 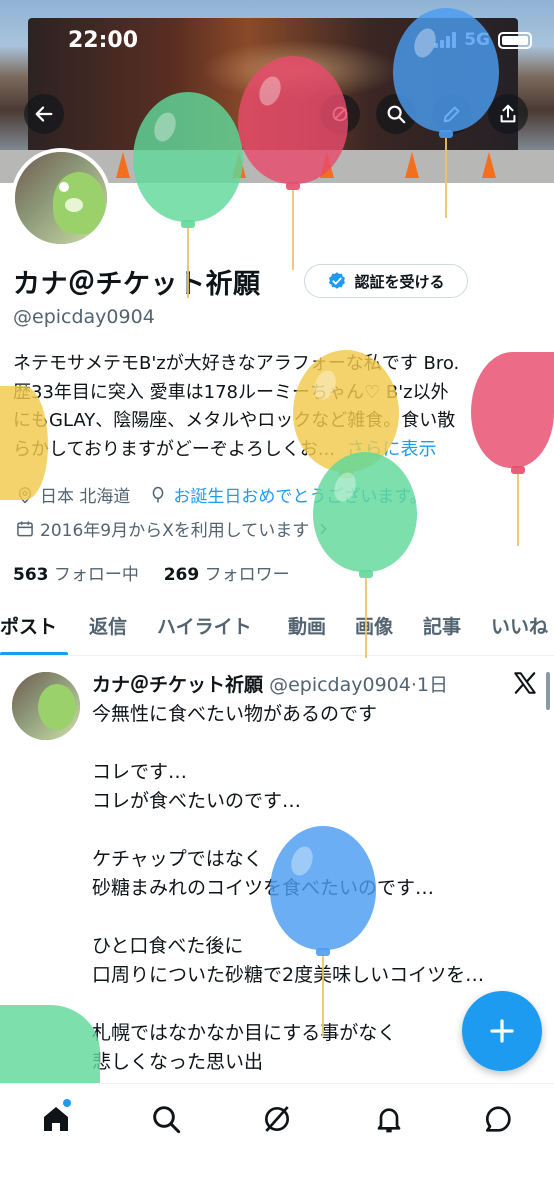 What do you see at coordinates (515, 40) in the screenshot?
I see `battery-icon` at bounding box center [515, 40].